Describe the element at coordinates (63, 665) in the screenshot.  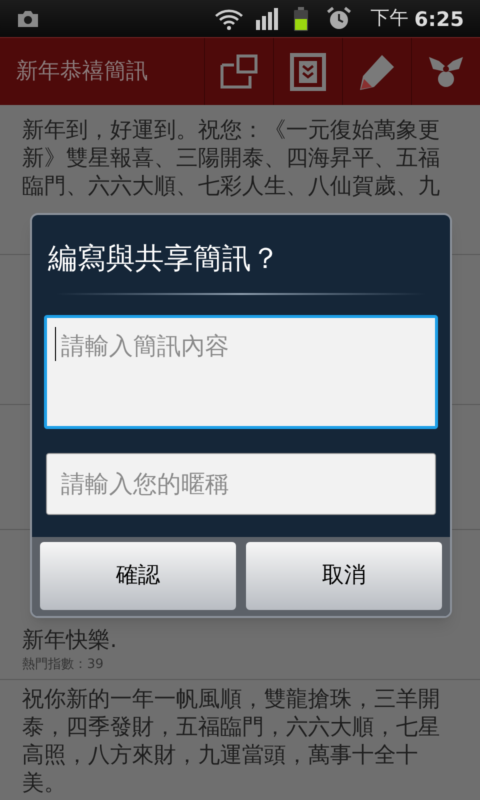
I see `hot-index: 熱門指數：39` at that location.